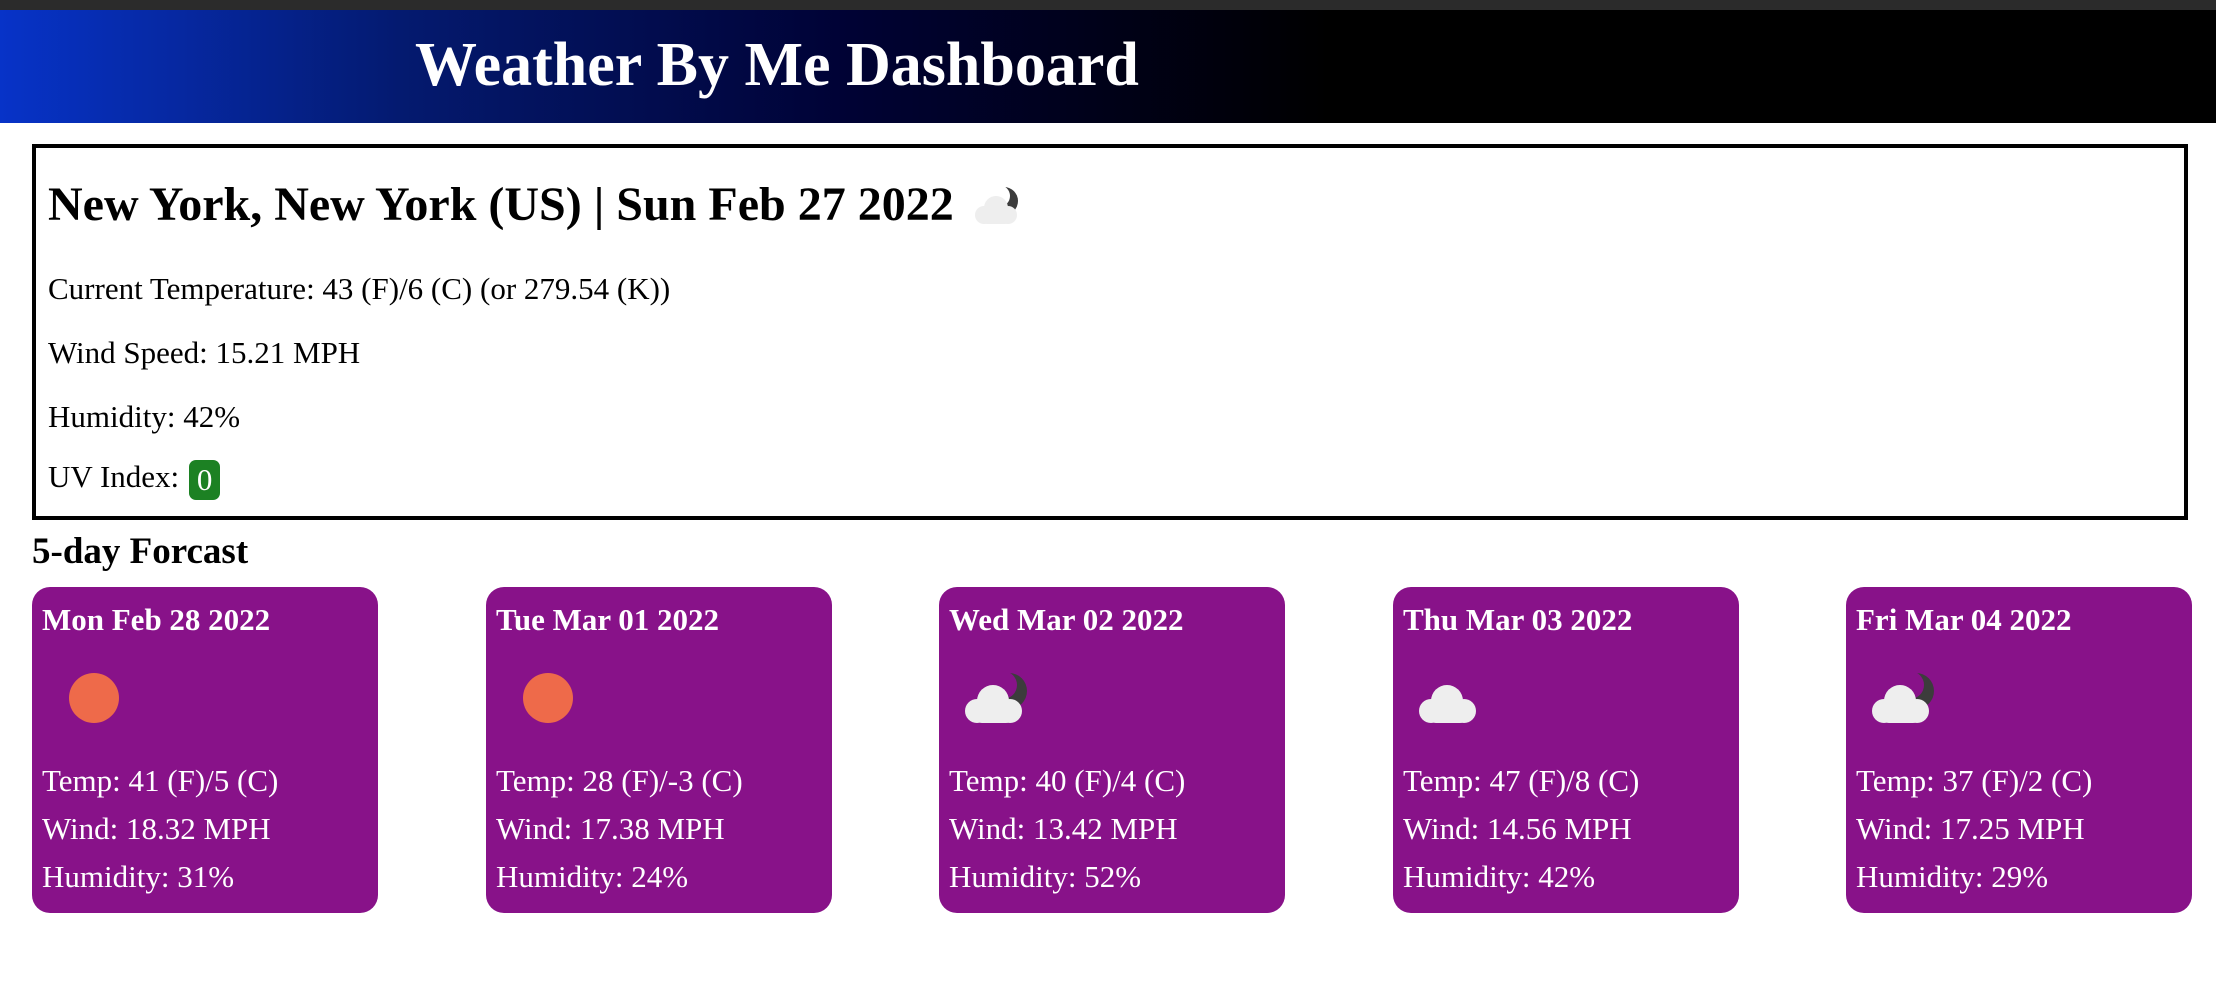 The height and width of the screenshot is (996, 2216). I want to click on page-title: Weather By Me Dashboard, so click(777, 65).